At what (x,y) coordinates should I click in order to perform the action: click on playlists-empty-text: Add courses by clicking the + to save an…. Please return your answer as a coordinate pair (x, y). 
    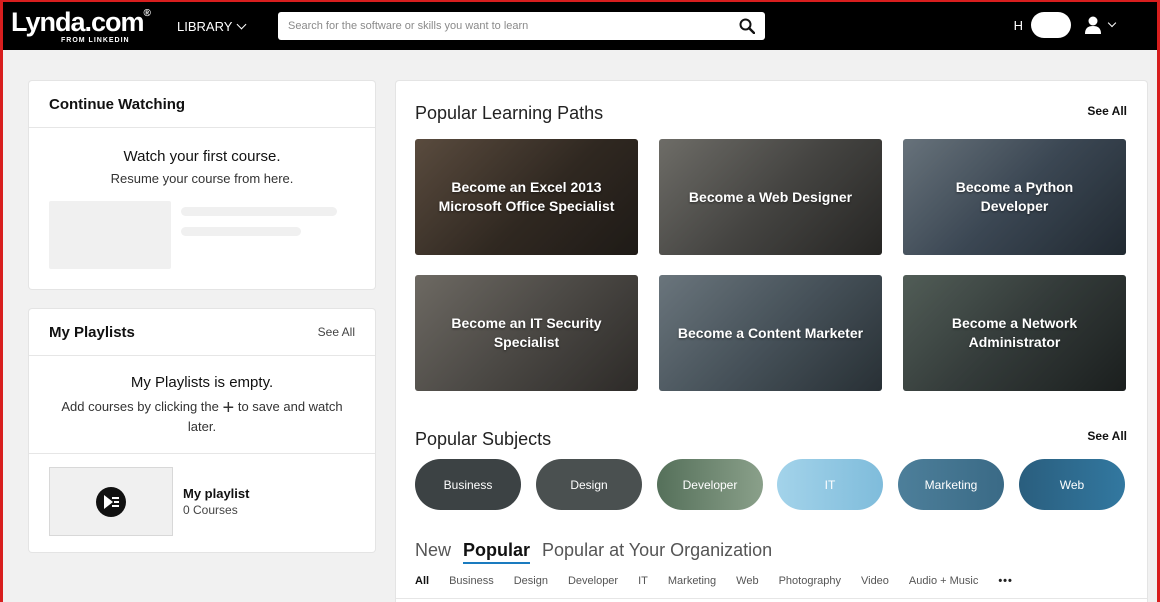
    Looking at the image, I should click on (202, 417).